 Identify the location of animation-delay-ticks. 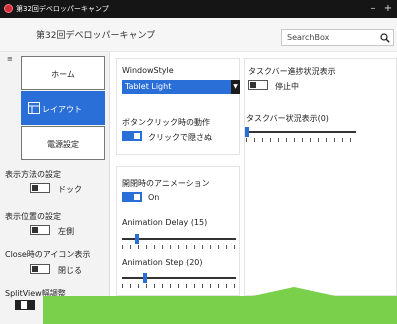
(179, 247).